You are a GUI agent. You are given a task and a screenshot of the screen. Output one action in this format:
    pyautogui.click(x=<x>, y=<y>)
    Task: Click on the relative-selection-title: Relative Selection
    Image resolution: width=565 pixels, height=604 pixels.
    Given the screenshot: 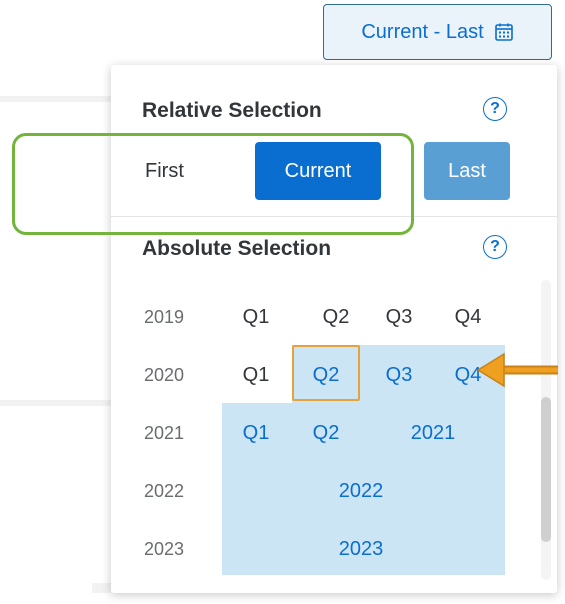 What is the action you would take?
    pyautogui.click(x=232, y=110)
    